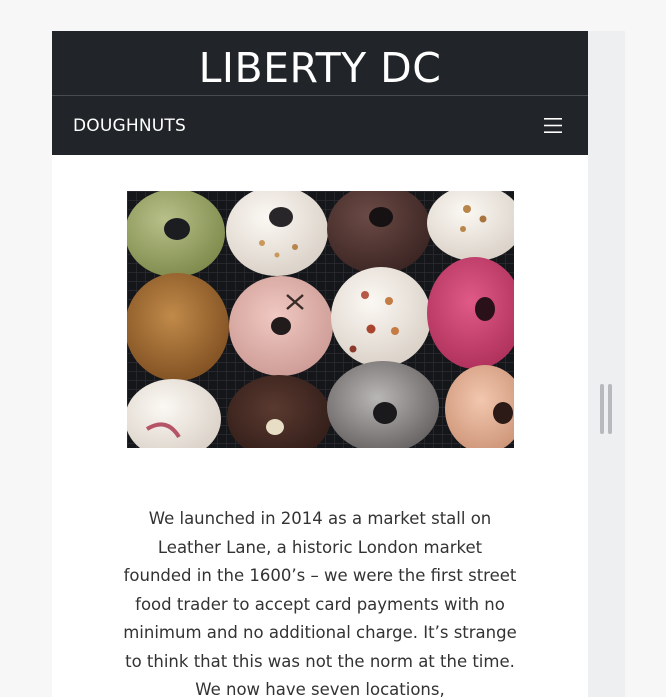 Image resolution: width=666 pixels, height=697 pixels. What do you see at coordinates (320, 68) in the screenshot?
I see `site-title: LIBERTY DC` at bounding box center [320, 68].